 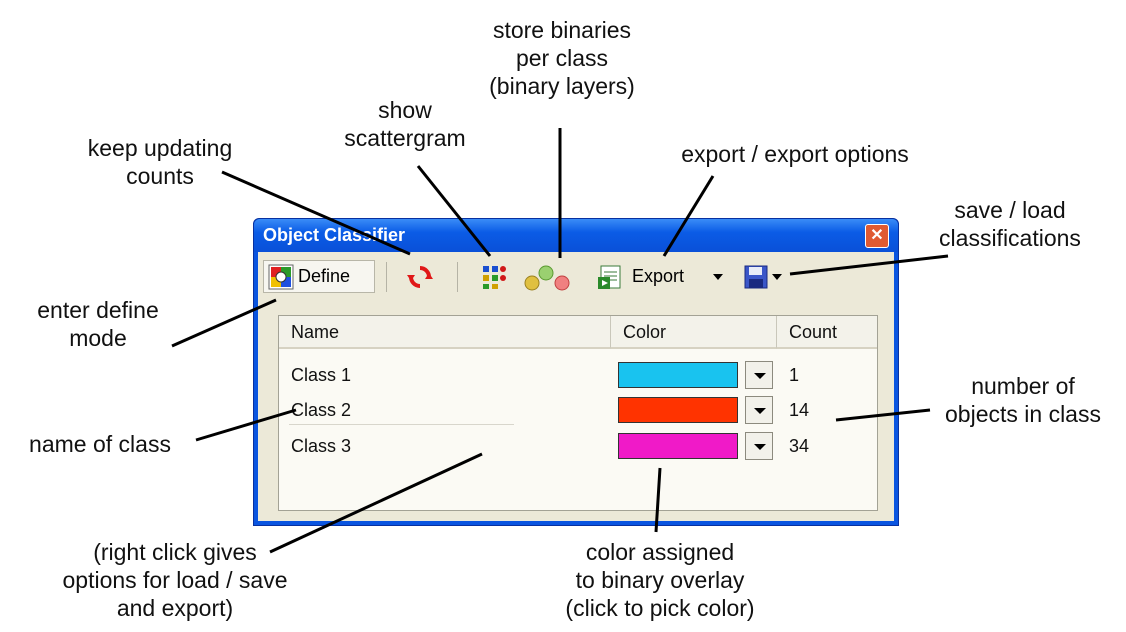 What do you see at coordinates (321, 446) in the screenshot?
I see `class-name-cell: Class 3` at bounding box center [321, 446].